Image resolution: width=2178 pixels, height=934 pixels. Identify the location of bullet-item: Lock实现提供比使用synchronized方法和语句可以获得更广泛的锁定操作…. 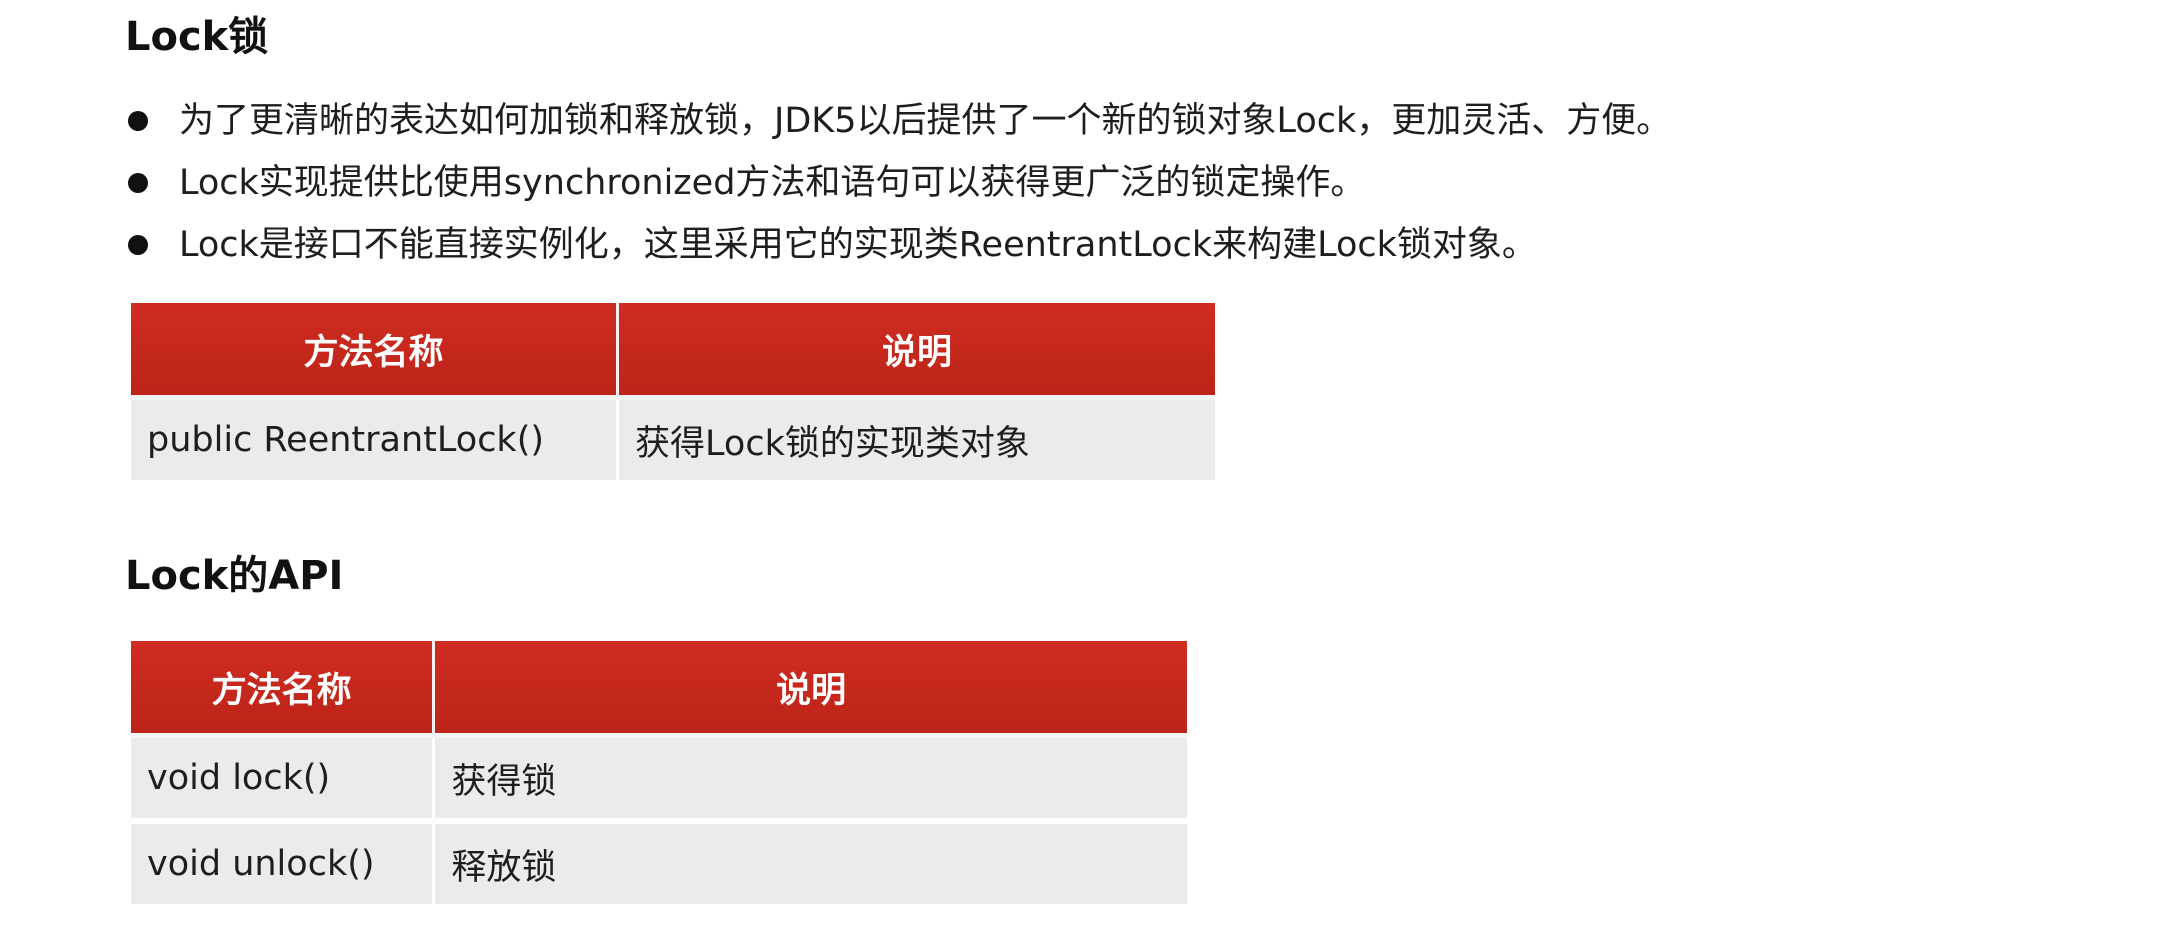
(898, 190).